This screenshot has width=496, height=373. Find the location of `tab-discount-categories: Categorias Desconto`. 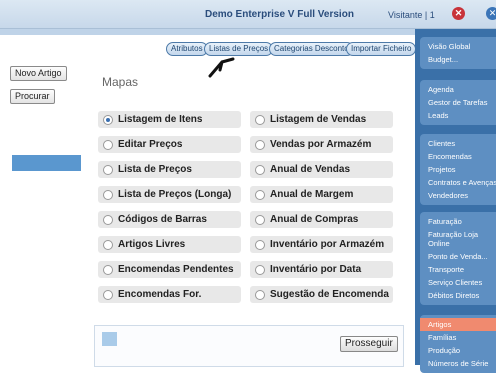

tab-discount-categories: Categorias Desconto is located at coordinates (311, 49).